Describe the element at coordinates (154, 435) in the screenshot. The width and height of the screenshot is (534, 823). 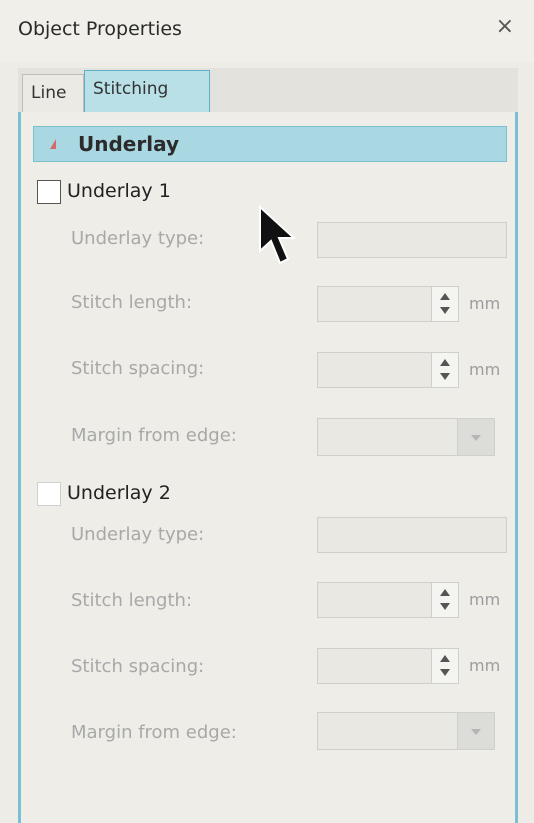
I see `underlay-1-margin-label: Margin from edge:` at that location.